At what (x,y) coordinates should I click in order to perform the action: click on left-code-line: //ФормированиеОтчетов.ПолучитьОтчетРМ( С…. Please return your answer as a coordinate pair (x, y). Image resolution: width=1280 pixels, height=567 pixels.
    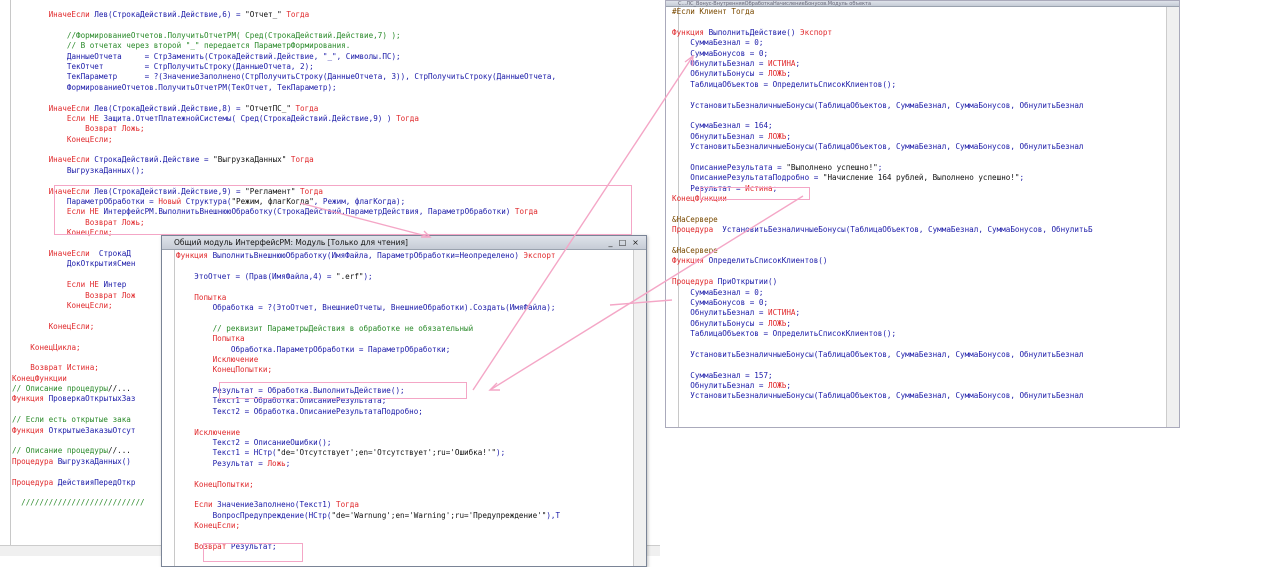
    Looking at the image, I should click on (284, 36).